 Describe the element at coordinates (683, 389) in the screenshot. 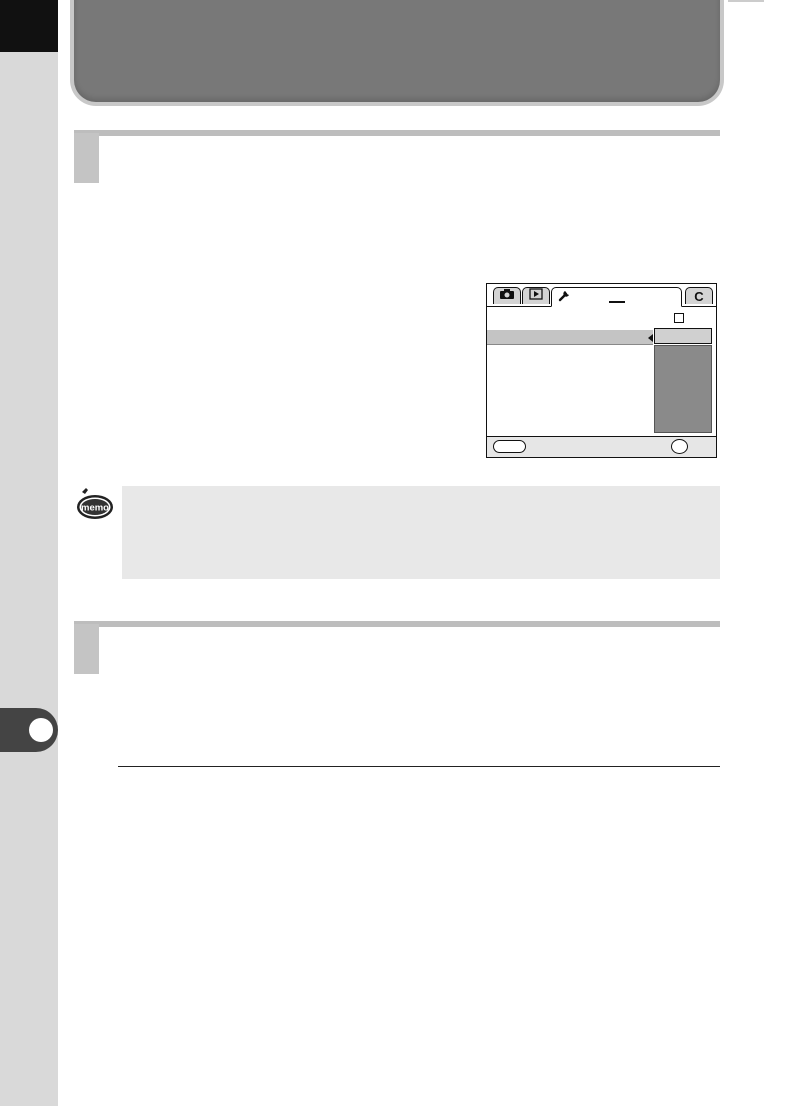

I see `popup-option-list` at that location.